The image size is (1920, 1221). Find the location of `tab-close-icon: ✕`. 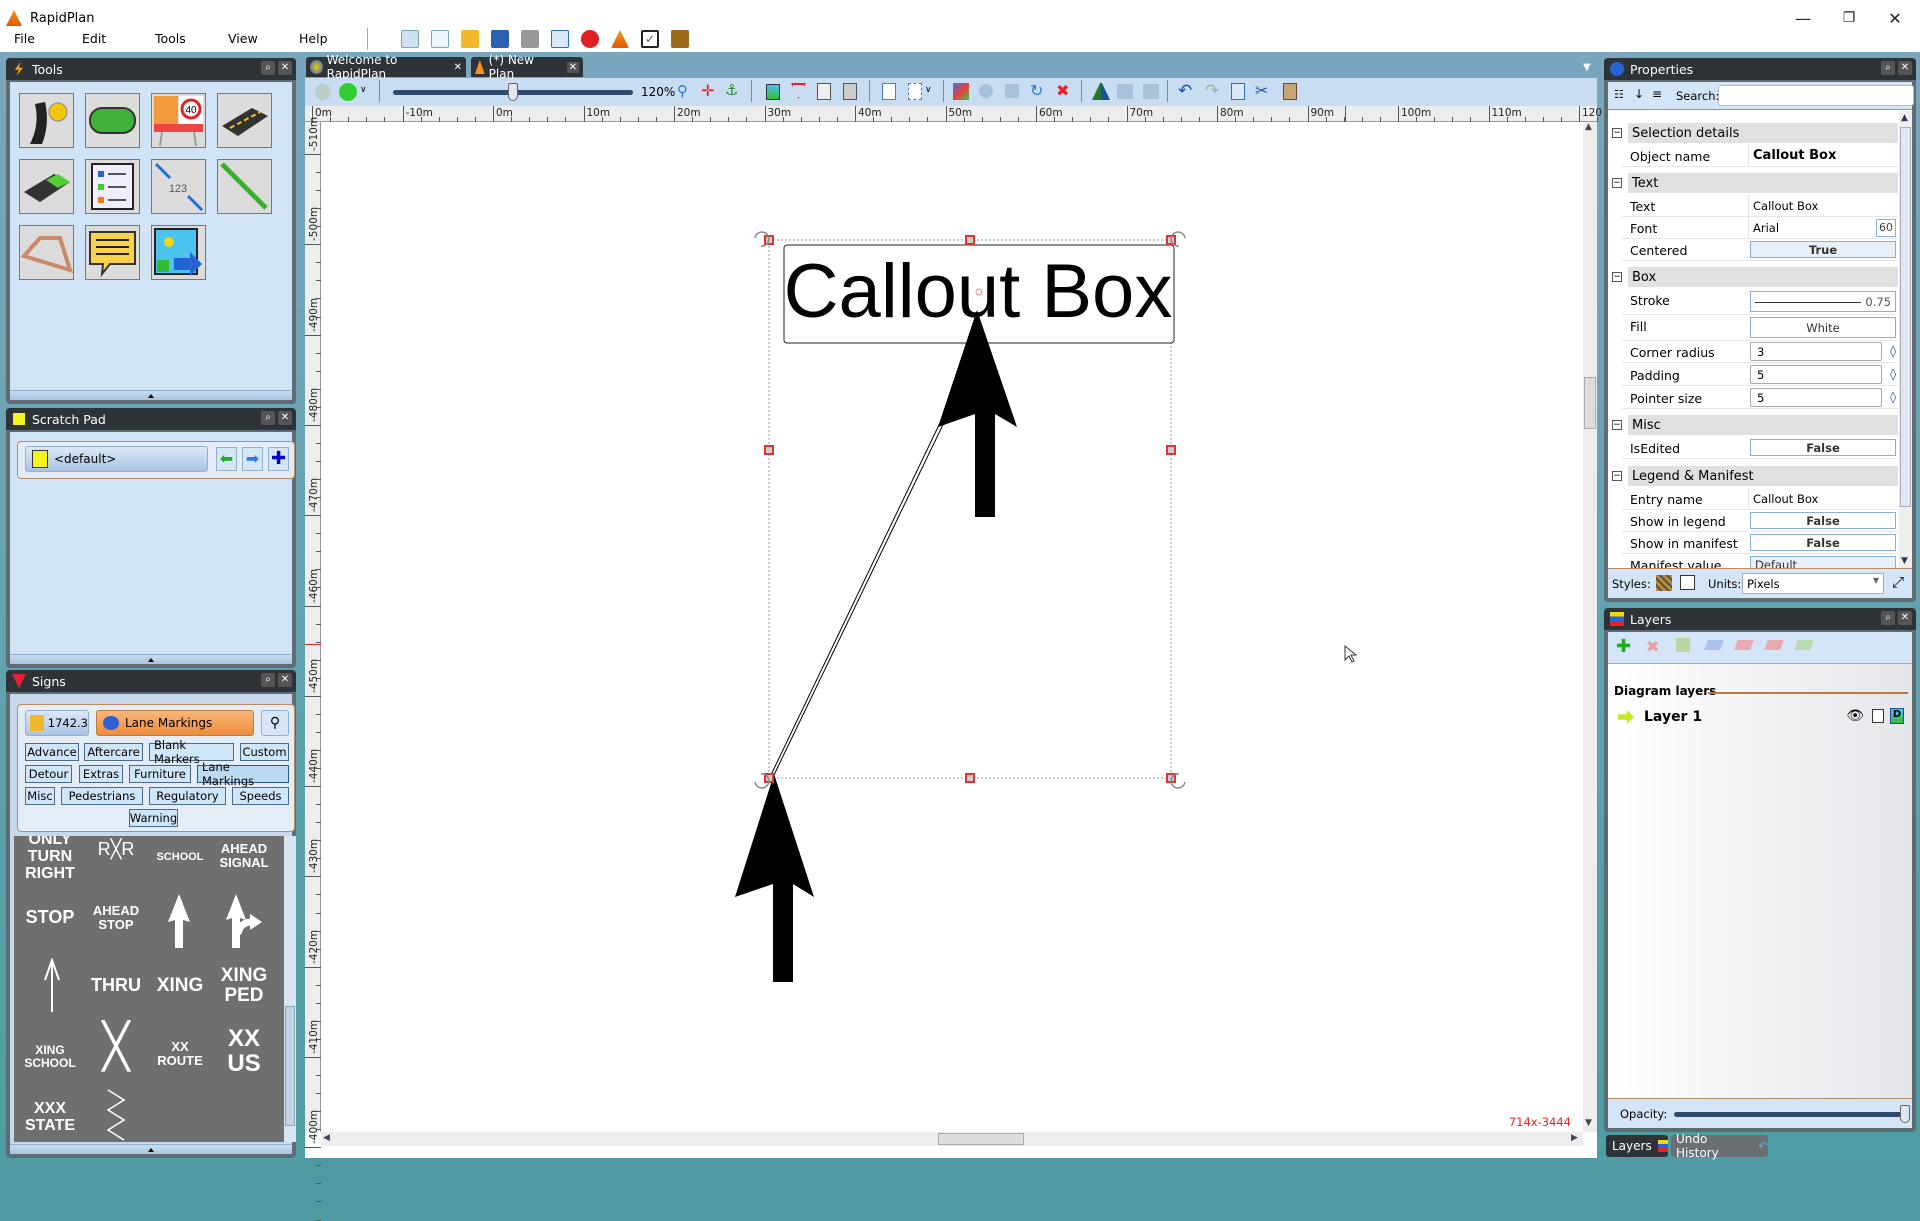

tab-close-icon: ✕ is located at coordinates (572, 67).